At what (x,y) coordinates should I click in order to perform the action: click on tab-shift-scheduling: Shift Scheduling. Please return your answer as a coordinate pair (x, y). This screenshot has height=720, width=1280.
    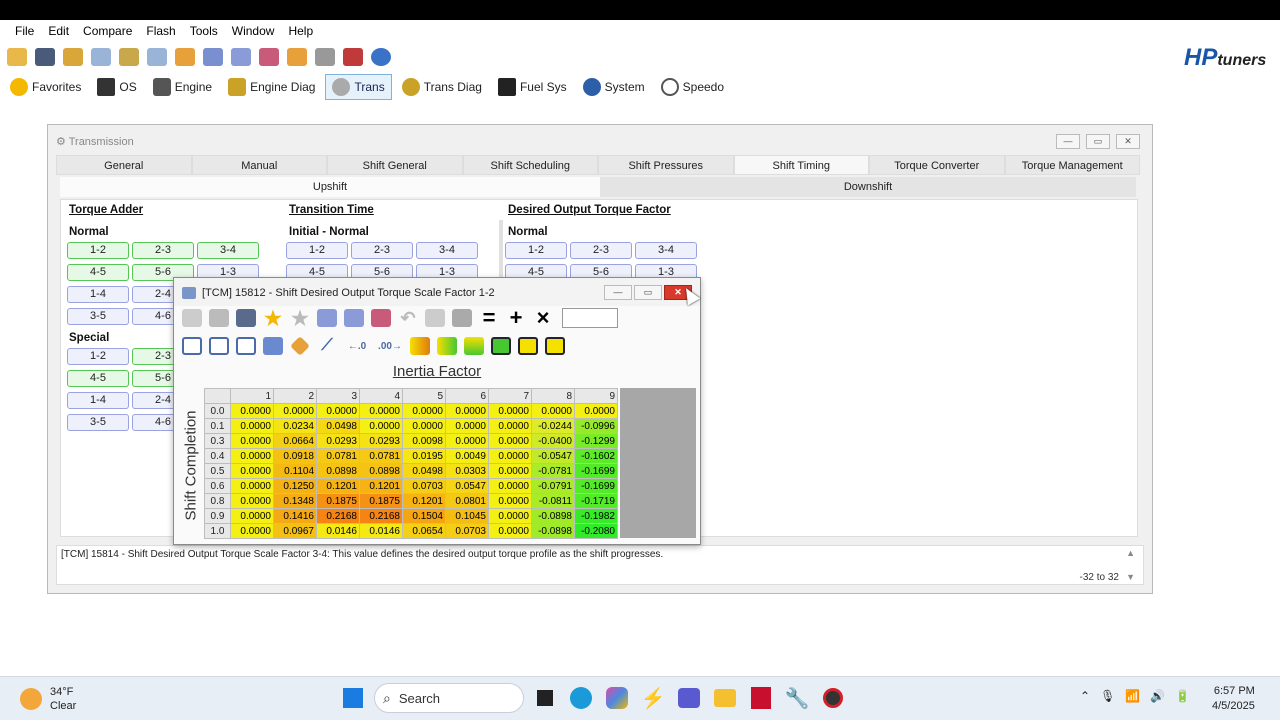
    Looking at the image, I should click on (530, 165).